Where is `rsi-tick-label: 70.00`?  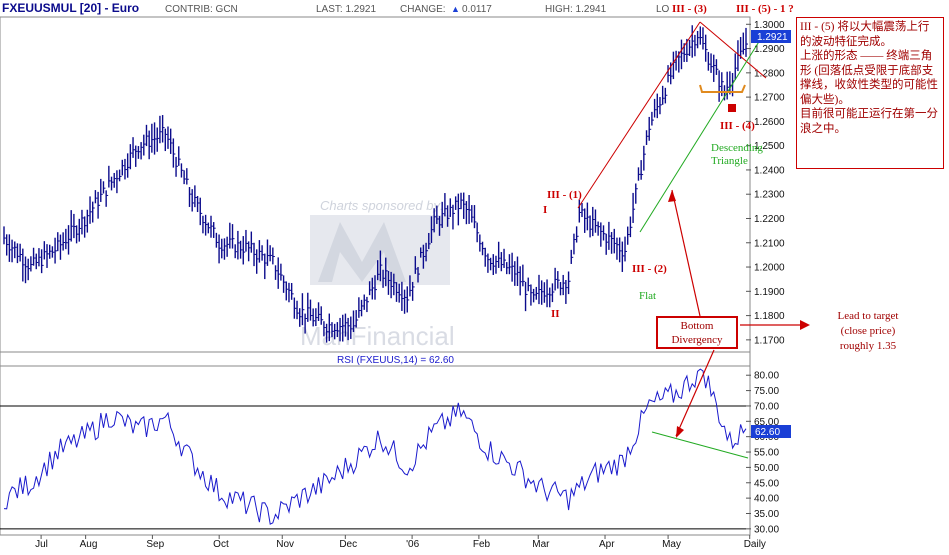 rsi-tick-label: 70.00 is located at coordinates (766, 406).